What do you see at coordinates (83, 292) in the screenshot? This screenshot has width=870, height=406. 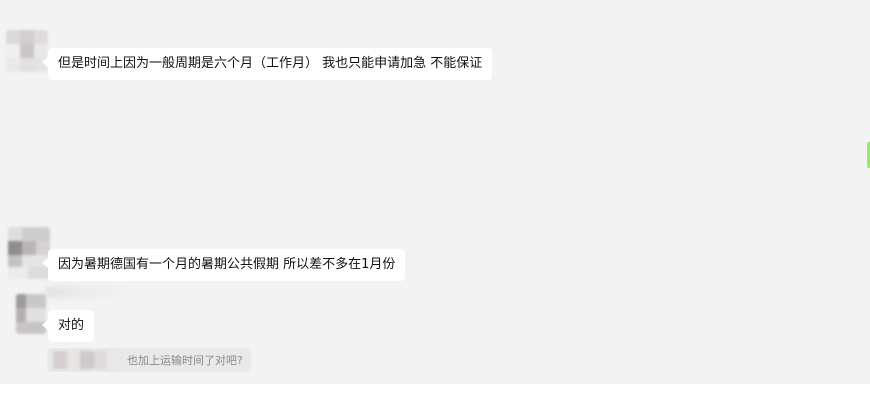 I see `sender-name` at bounding box center [83, 292].